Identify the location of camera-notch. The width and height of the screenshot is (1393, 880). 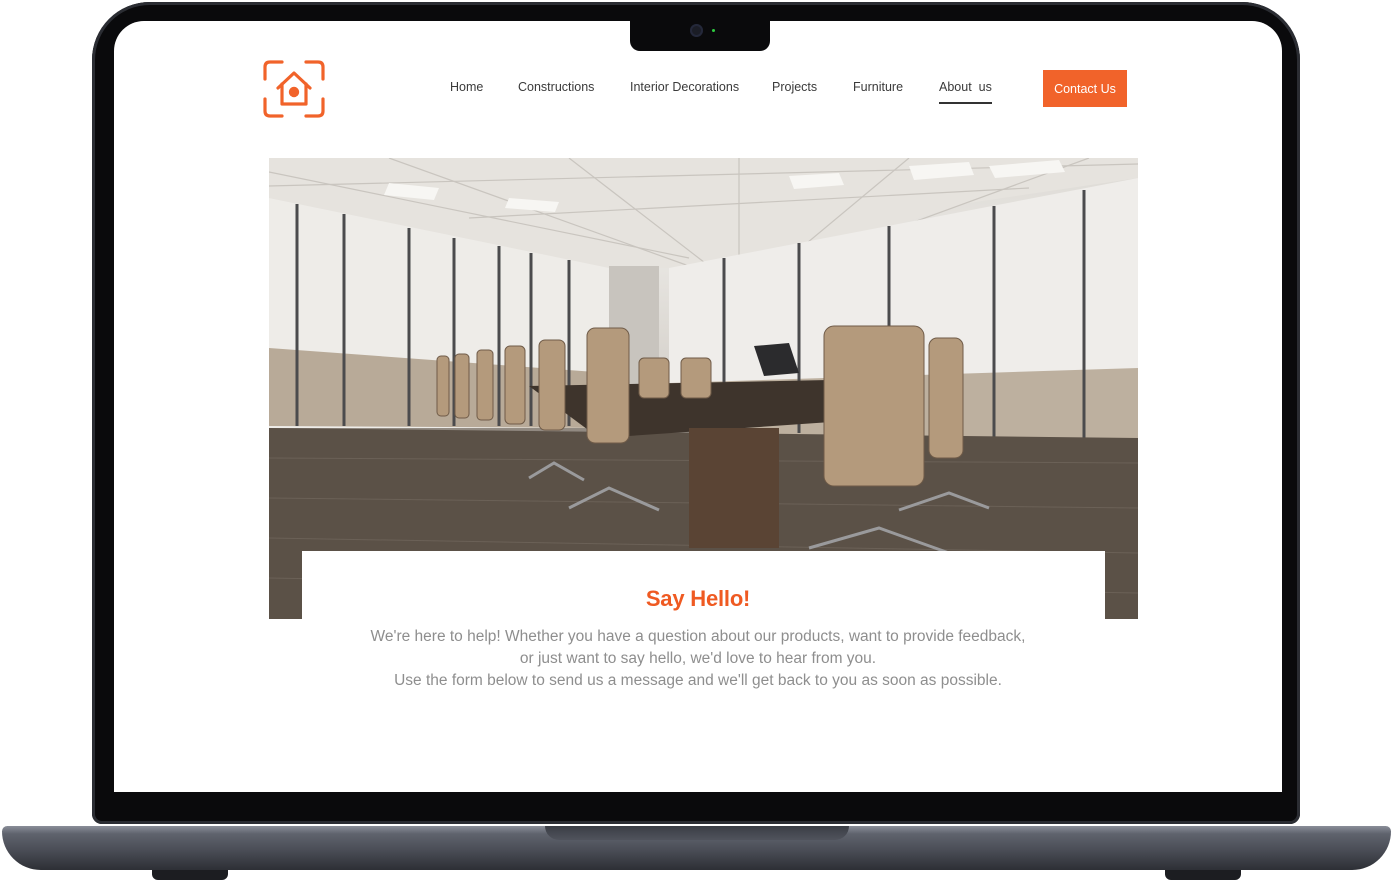
(700, 34).